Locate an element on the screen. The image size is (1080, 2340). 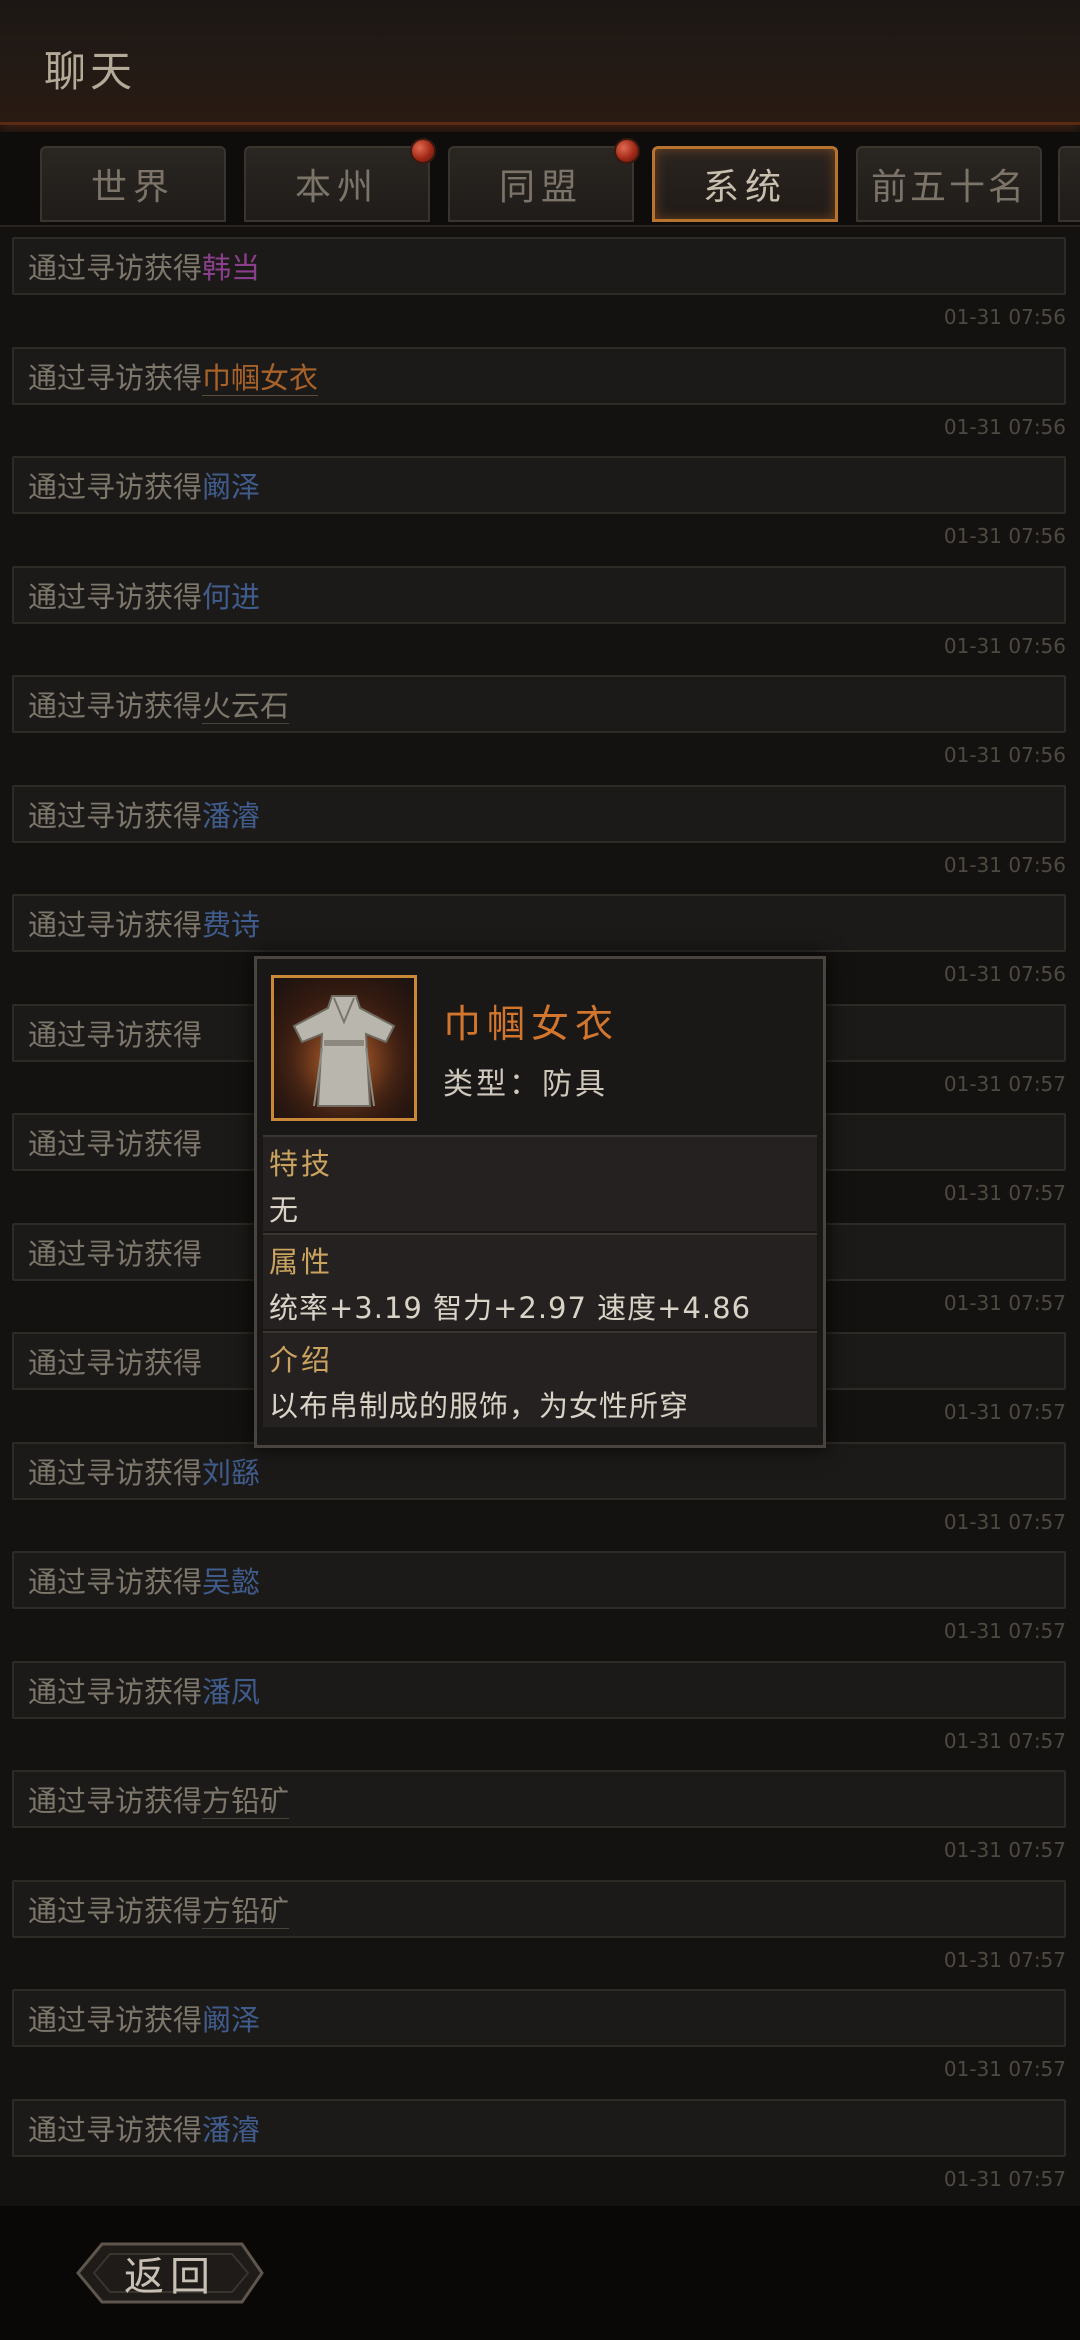
tab-label: 世界 is located at coordinates (132, 187).